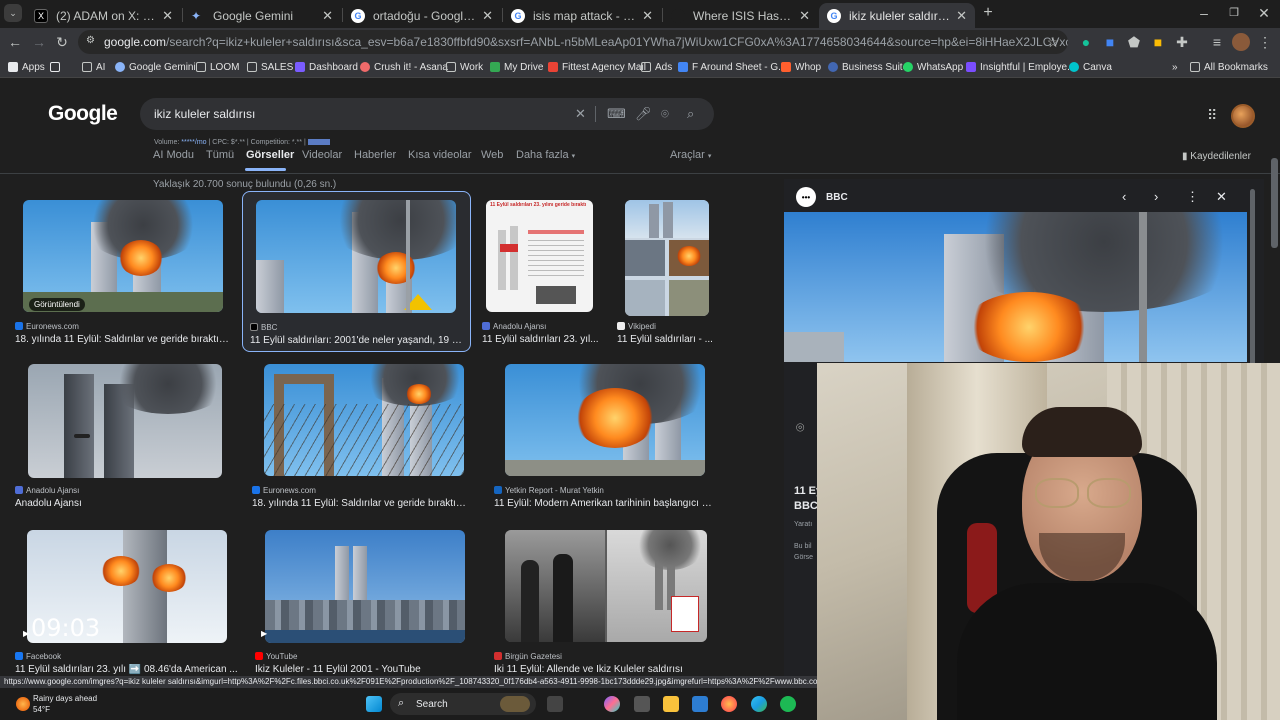 This screenshot has height=720, width=1280. Describe the element at coordinates (671, 704) in the screenshot. I see `file-explorer-icon` at that location.